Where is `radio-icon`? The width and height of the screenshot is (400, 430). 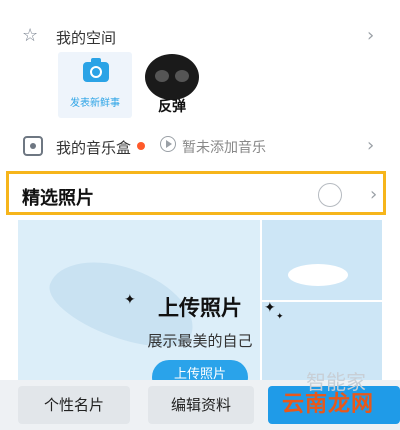
radio-icon is located at coordinates (330, 195).